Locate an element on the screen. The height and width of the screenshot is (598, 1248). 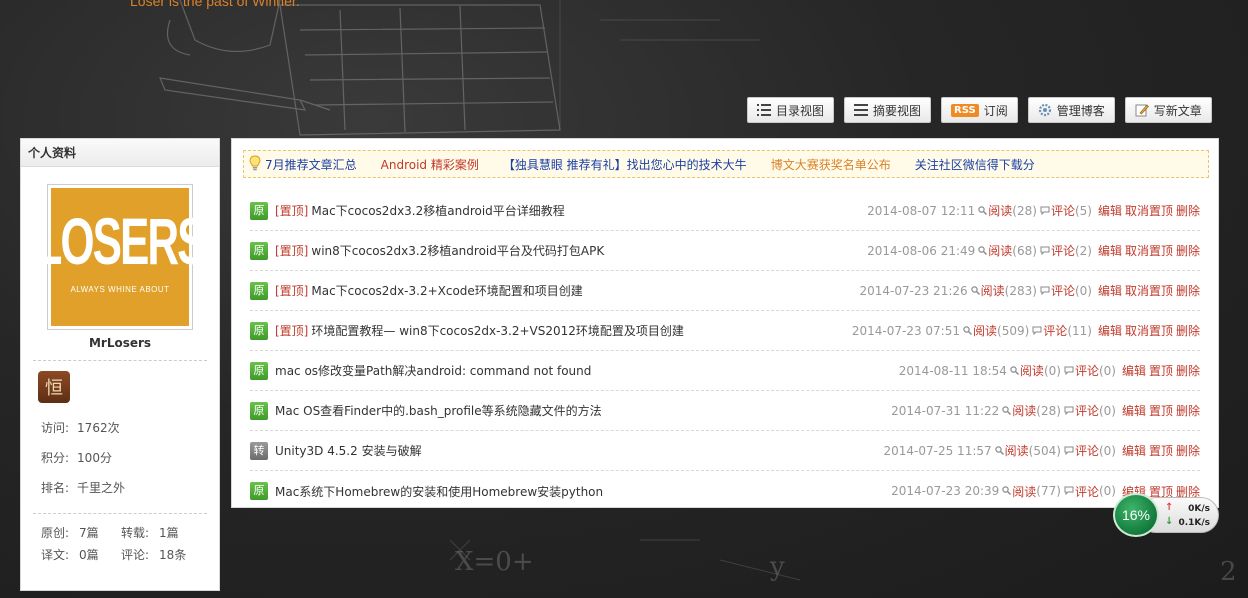
article-counts: 原创: 7篇 转载: 1篇 译文: 0篇 评论: 18条 is located at coordinates (120, 540).